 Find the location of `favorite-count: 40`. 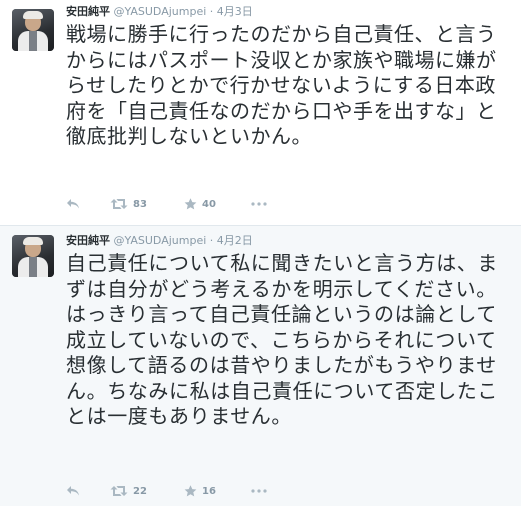

favorite-count: 40 is located at coordinates (209, 204).